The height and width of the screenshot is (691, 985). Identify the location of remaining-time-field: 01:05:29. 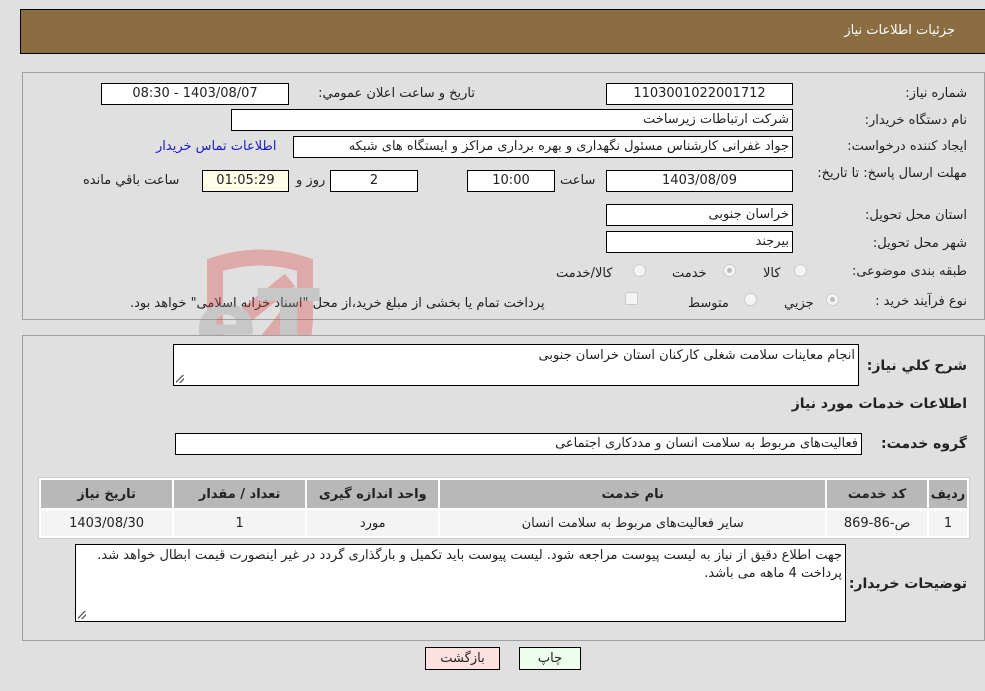
(245, 181).